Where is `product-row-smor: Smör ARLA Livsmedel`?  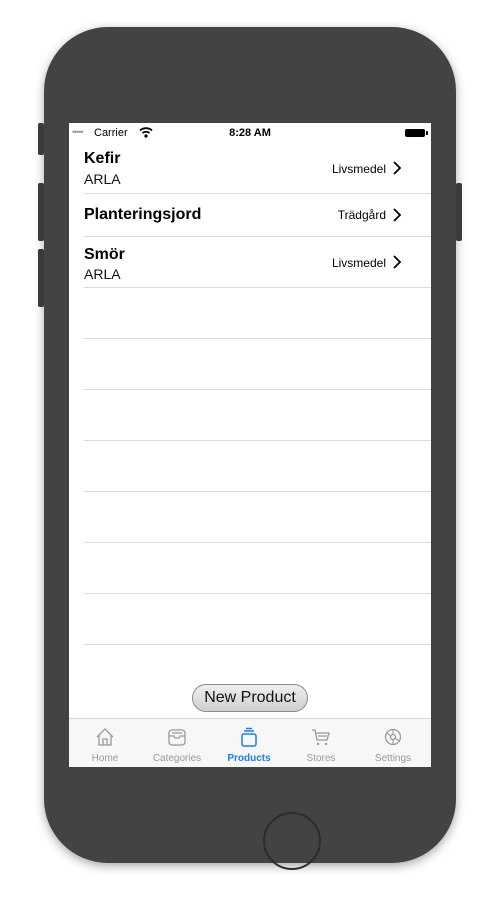 product-row-smor: Smör ARLA Livsmedel is located at coordinates (250, 262).